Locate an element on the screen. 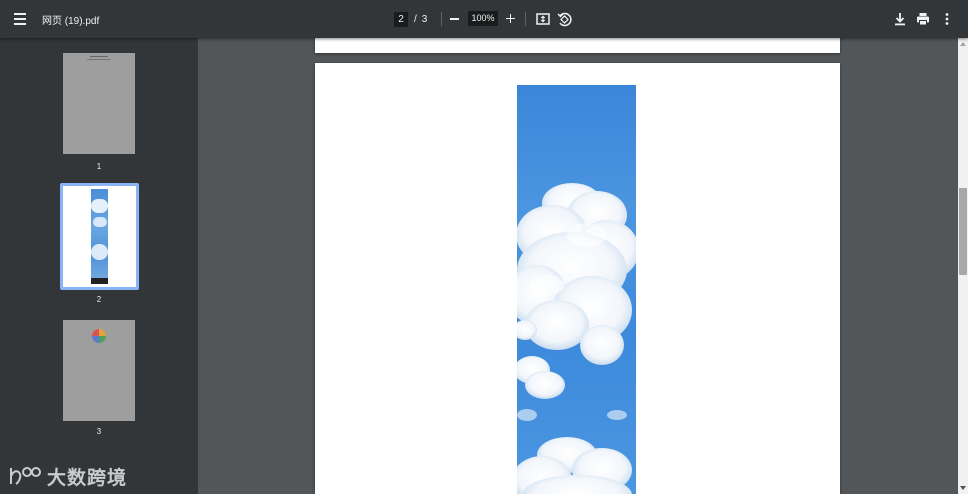 This screenshot has height=494, width=968. zoom-in-button is located at coordinates (510, 18).